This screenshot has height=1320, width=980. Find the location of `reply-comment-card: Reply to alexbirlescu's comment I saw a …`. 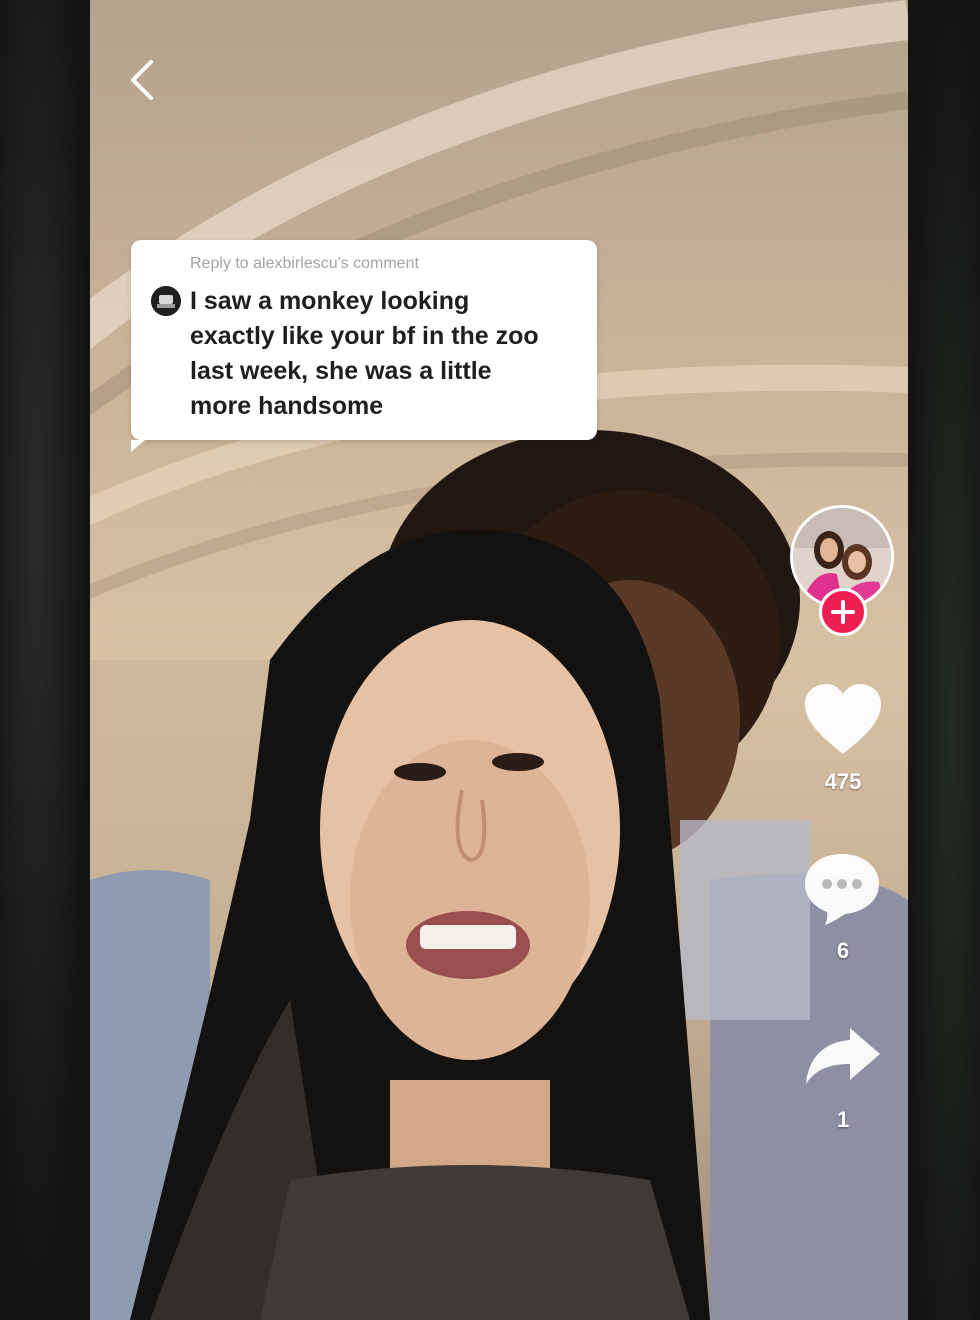

reply-comment-card: Reply to alexbirlescu's comment I saw a … is located at coordinates (364, 346).